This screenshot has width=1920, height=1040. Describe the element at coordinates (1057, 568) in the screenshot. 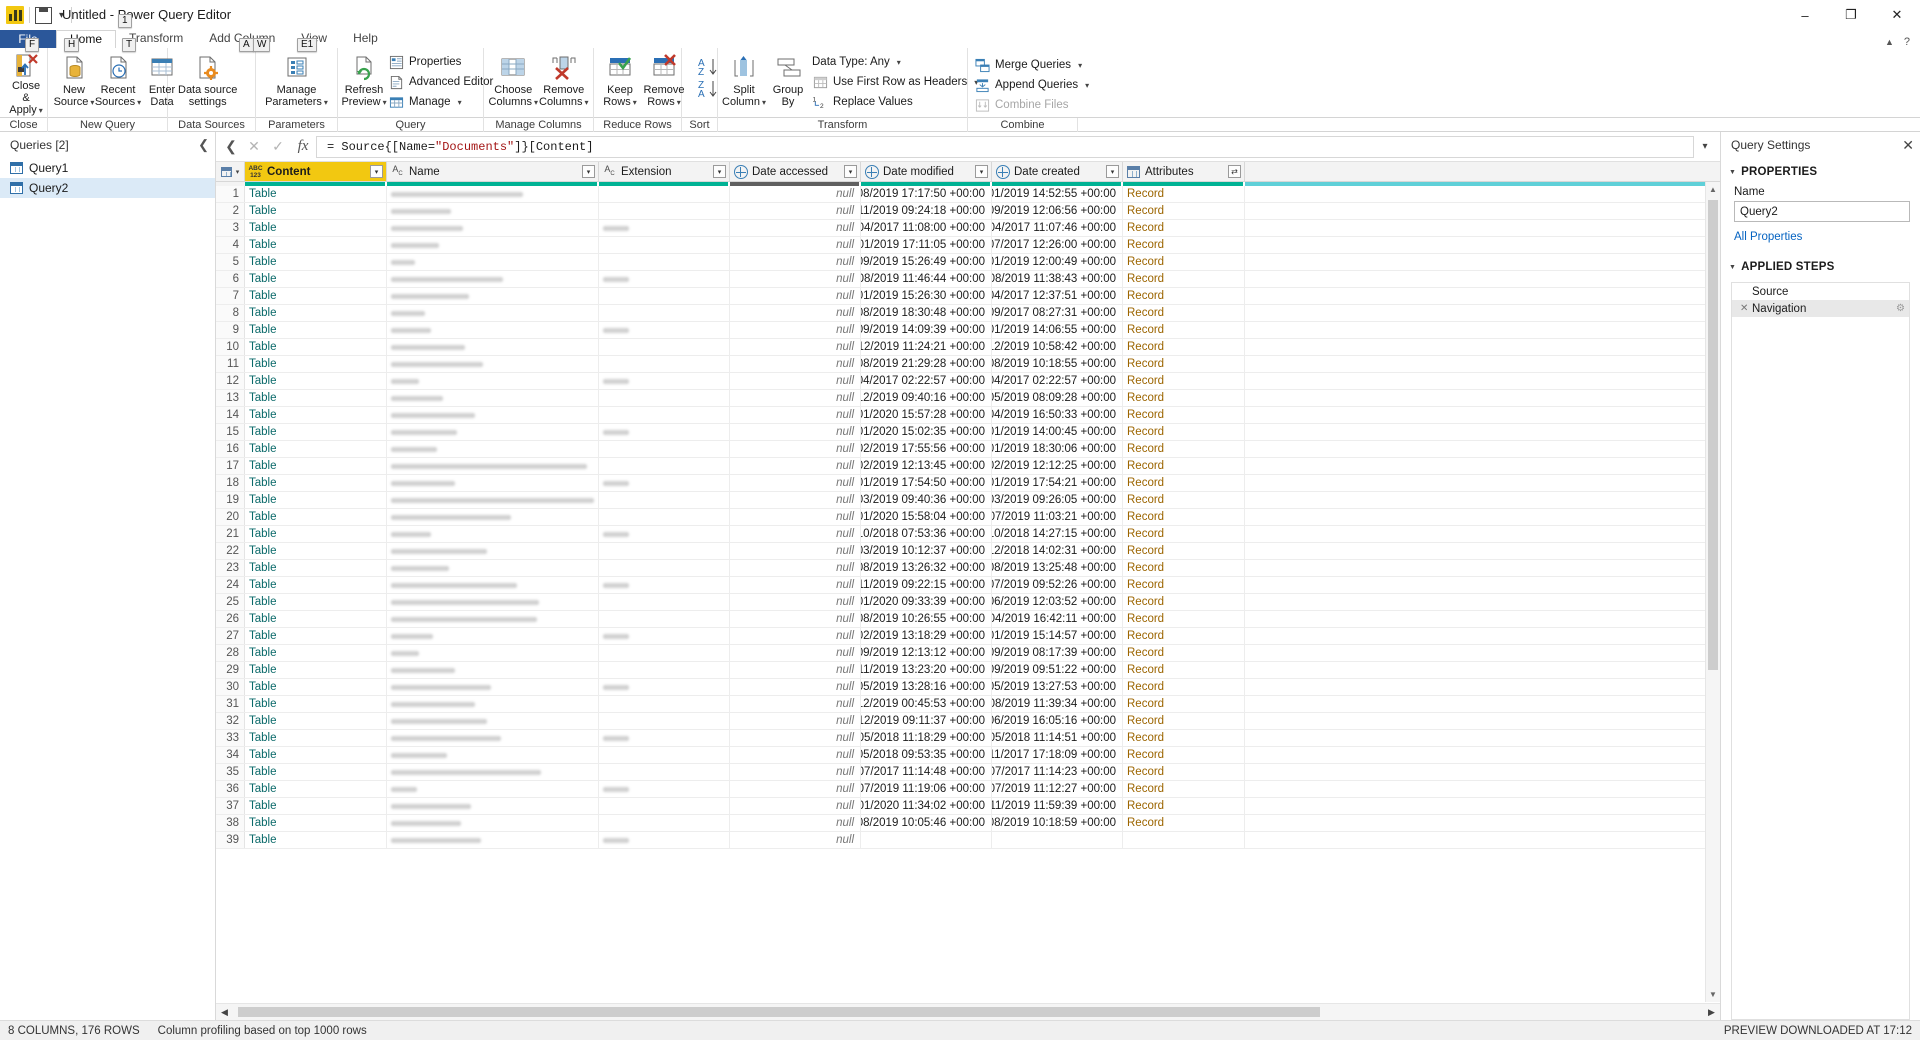

I see `cell-date-created: 29/08/2019 13:25:48 +00:00` at that location.